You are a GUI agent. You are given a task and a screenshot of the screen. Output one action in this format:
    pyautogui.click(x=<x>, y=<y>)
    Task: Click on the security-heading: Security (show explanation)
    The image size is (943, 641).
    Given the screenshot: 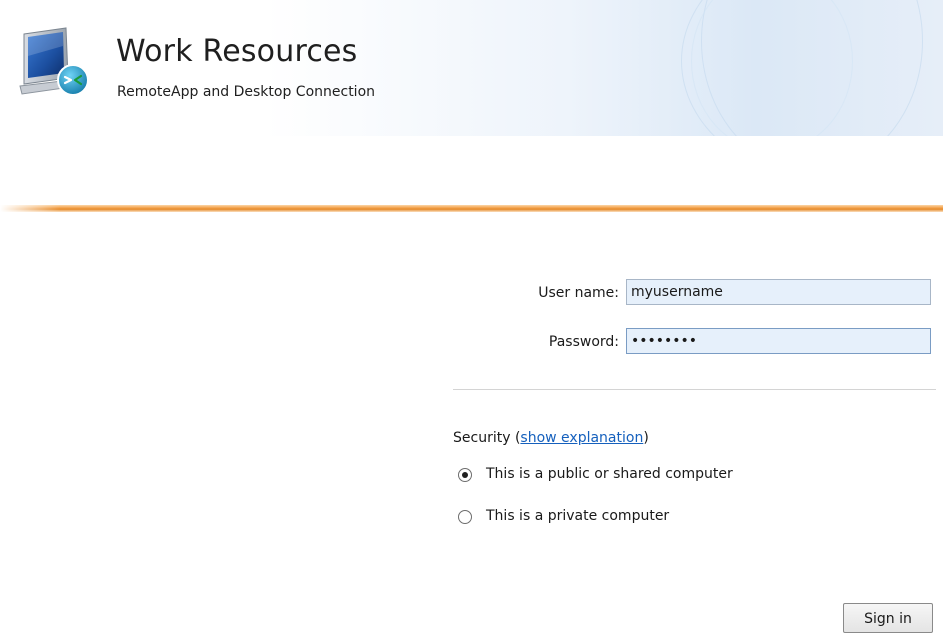 What is the action you would take?
    pyautogui.click(x=551, y=438)
    